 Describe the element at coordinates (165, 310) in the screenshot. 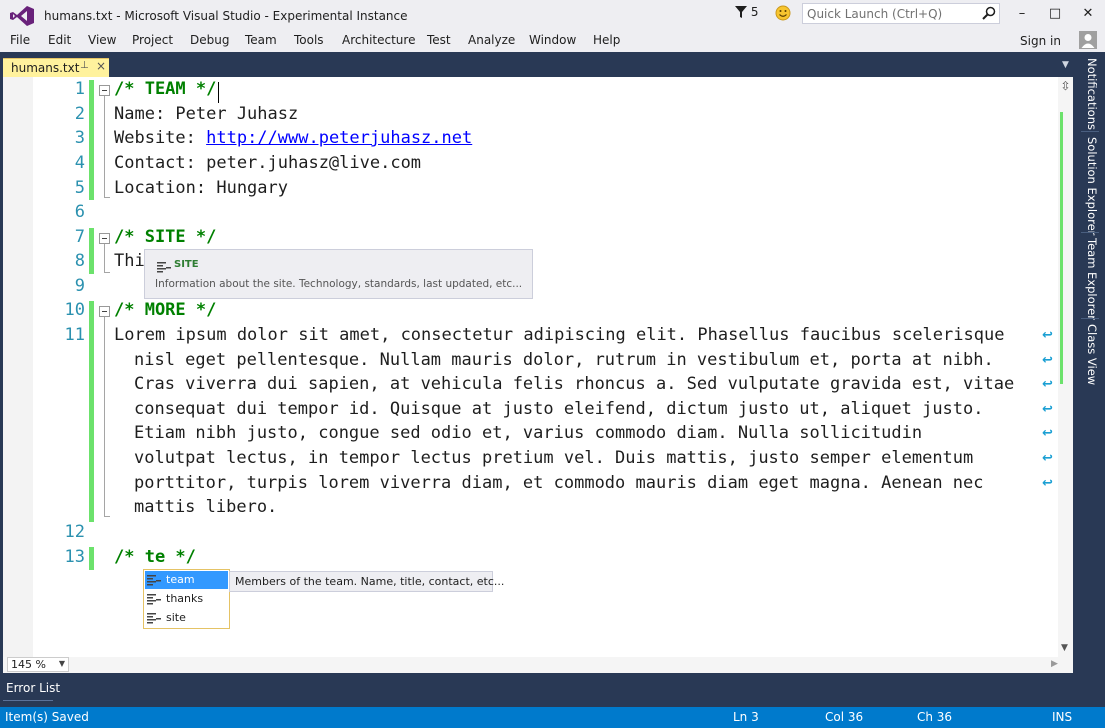

I see `code-line-10: /* MORE */` at that location.